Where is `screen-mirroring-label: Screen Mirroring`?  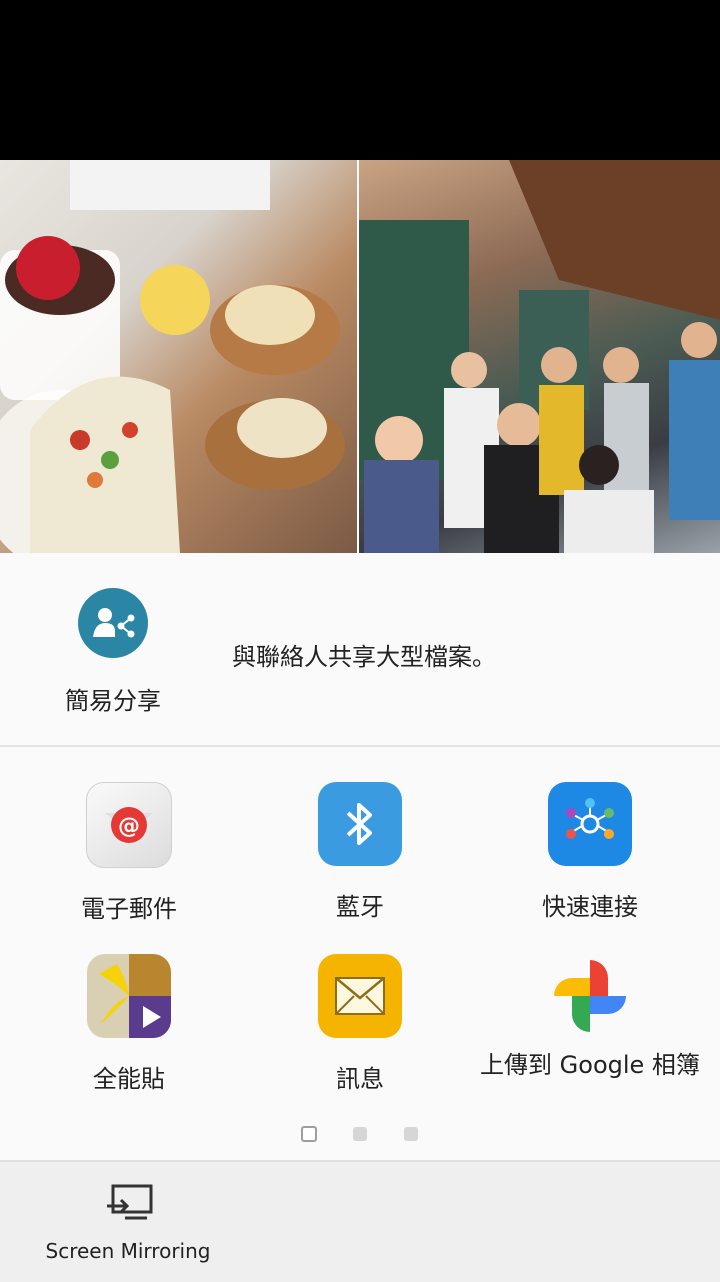 screen-mirroring-label: Screen Mirroring is located at coordinates (128, 1251).